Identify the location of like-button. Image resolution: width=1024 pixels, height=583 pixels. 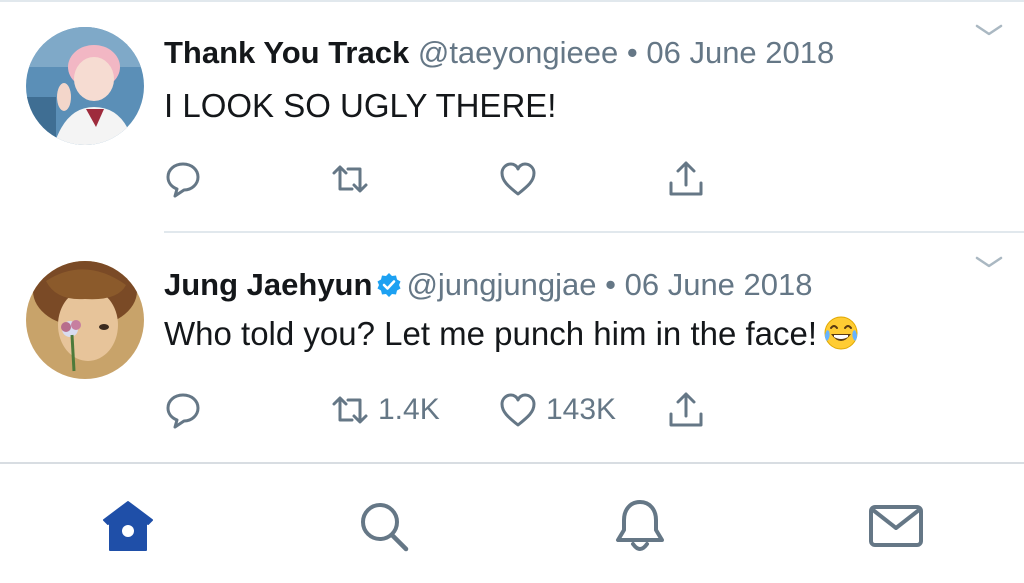
(522, 179).